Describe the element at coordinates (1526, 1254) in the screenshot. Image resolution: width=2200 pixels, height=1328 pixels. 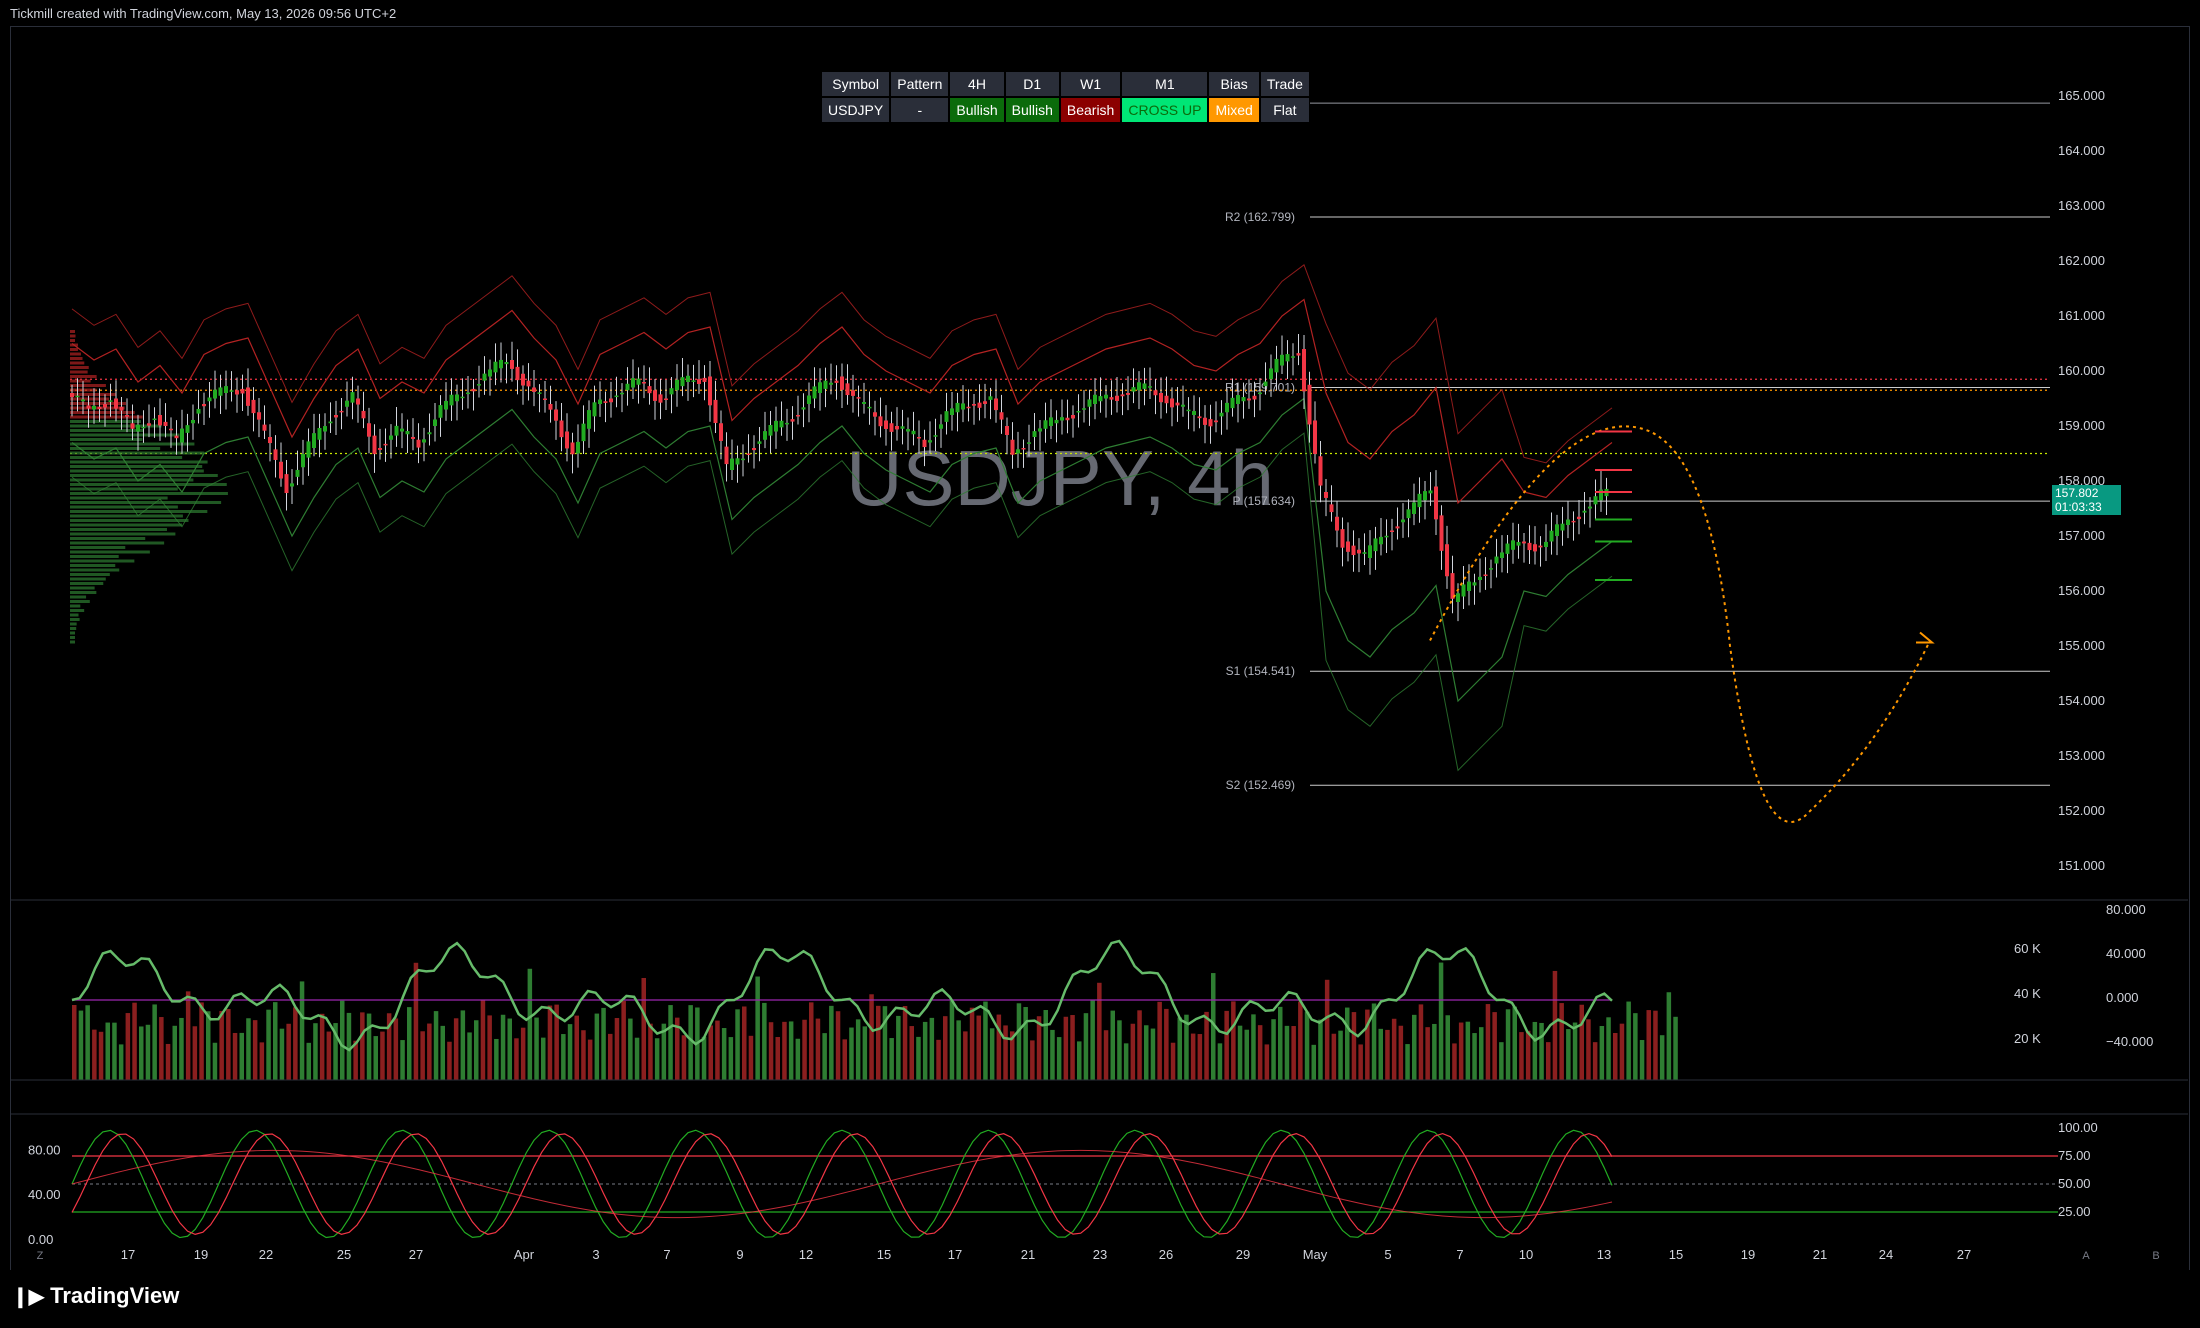
I see `time-axis-label: 10` at that location.